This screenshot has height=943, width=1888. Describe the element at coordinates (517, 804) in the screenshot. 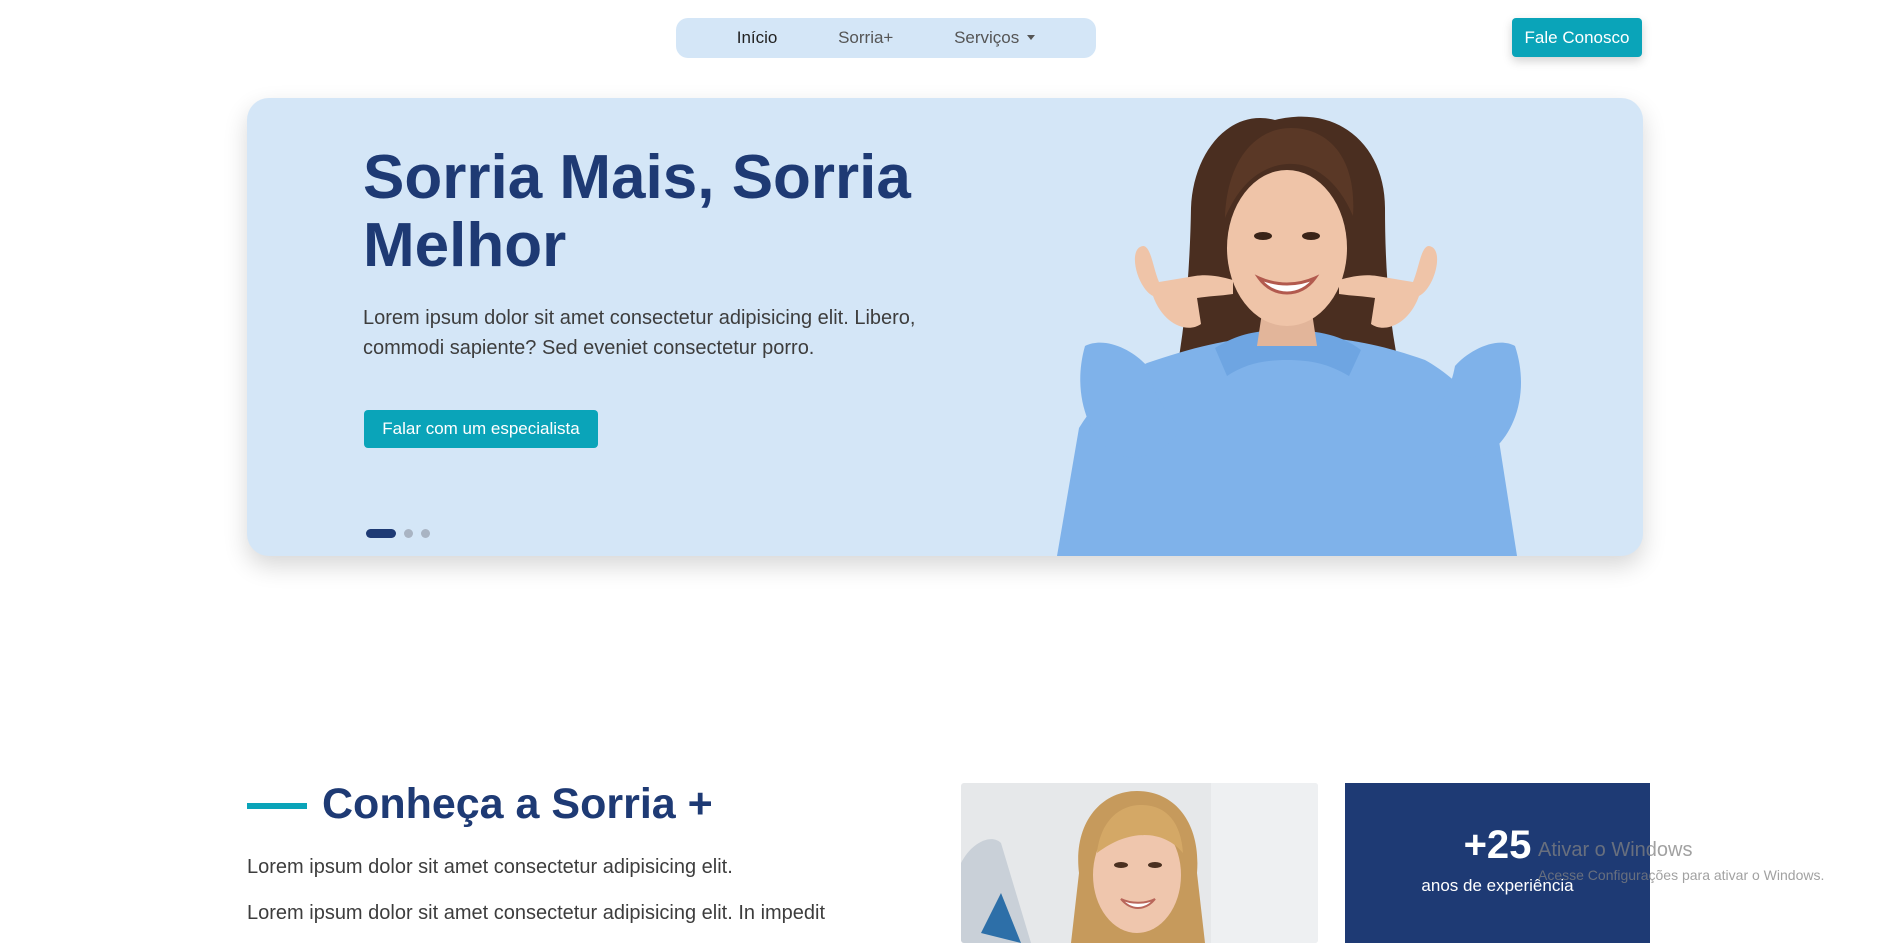

I see `about-title: Conheça a Sorria +` at that location.